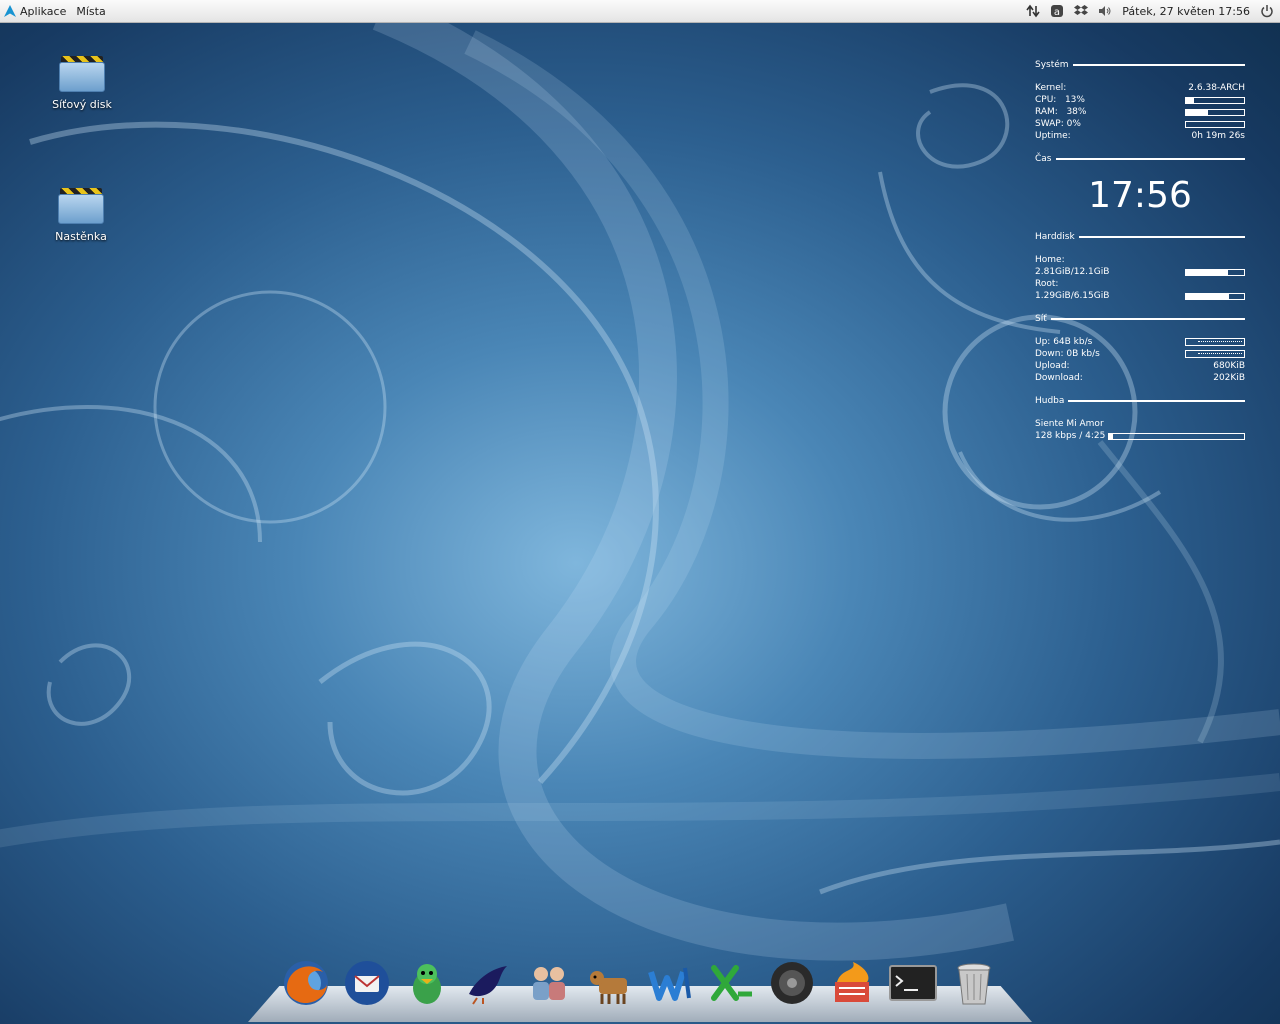  I want to click on dock-item-terminal, so click(913, 983).